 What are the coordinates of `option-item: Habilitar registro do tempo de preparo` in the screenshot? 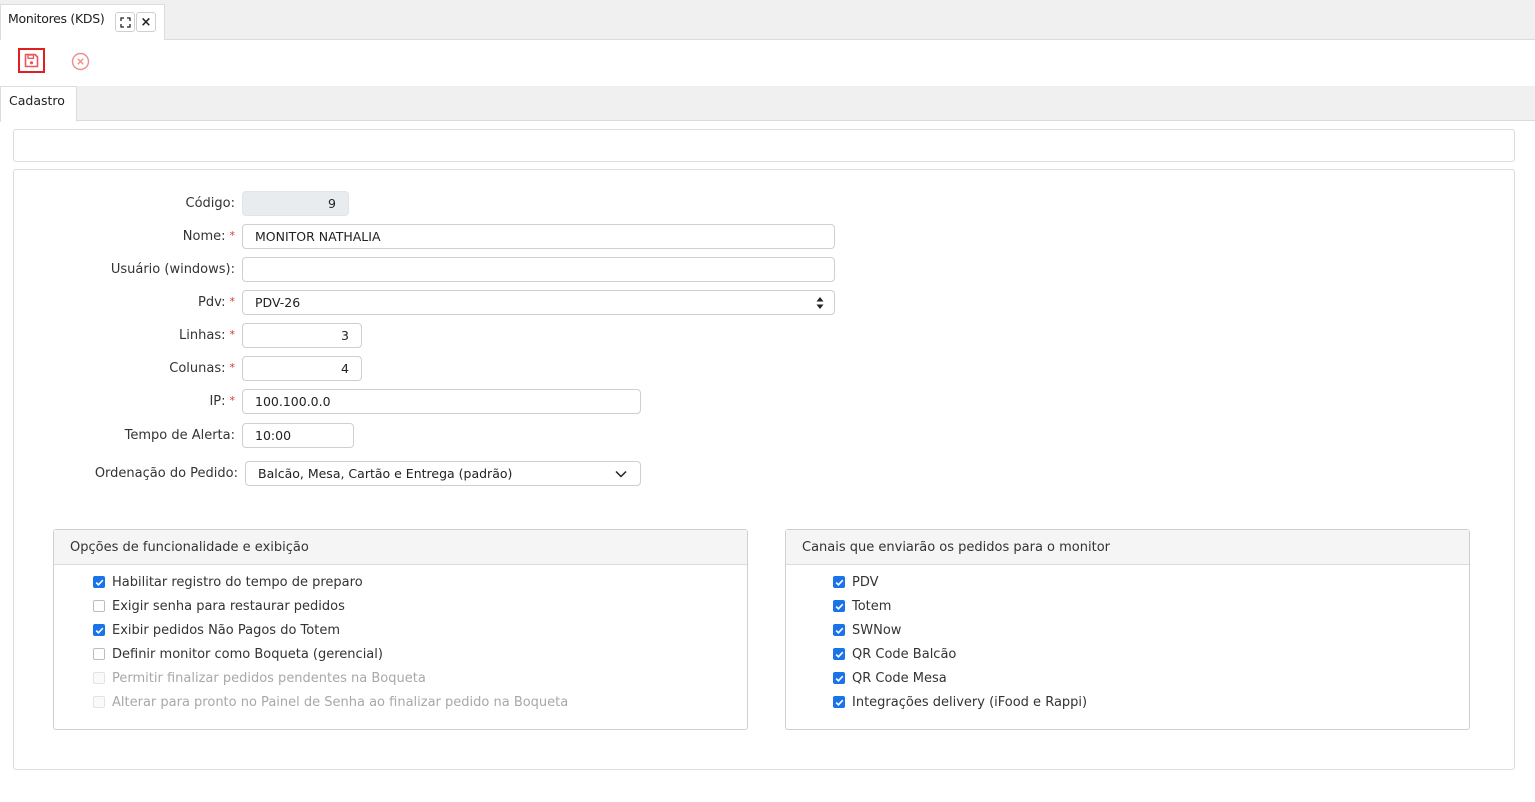 It's located at (420, 582).